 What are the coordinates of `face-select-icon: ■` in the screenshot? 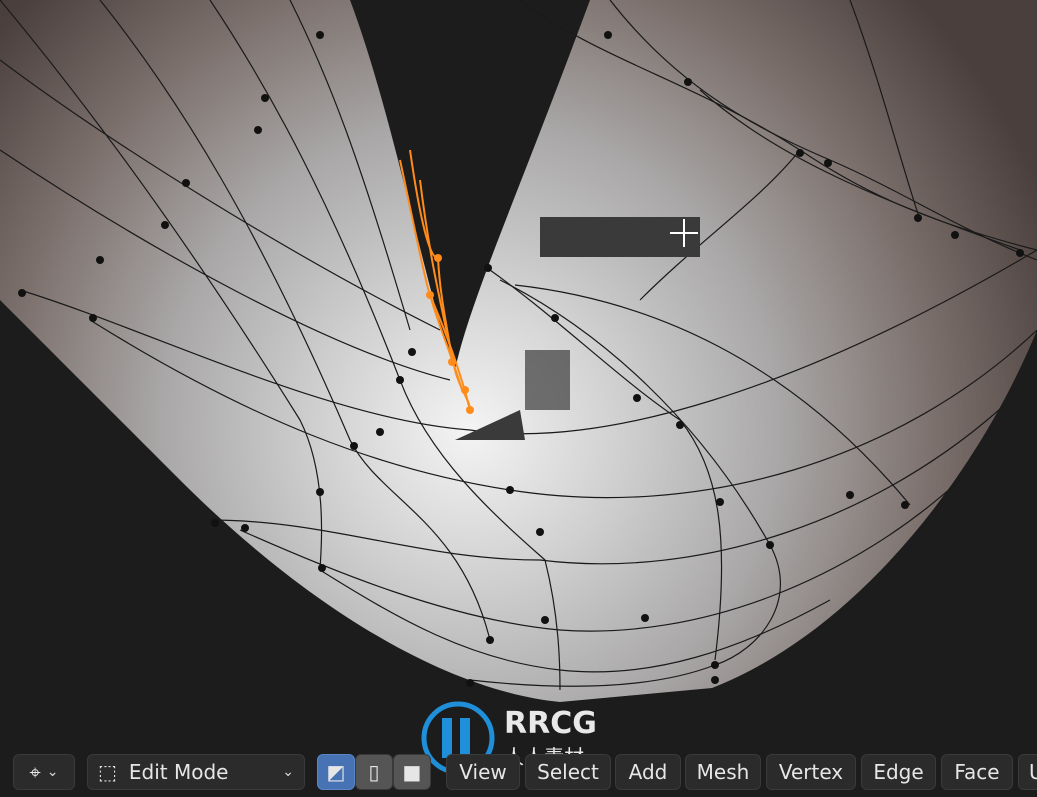 It's located at (412, 772).